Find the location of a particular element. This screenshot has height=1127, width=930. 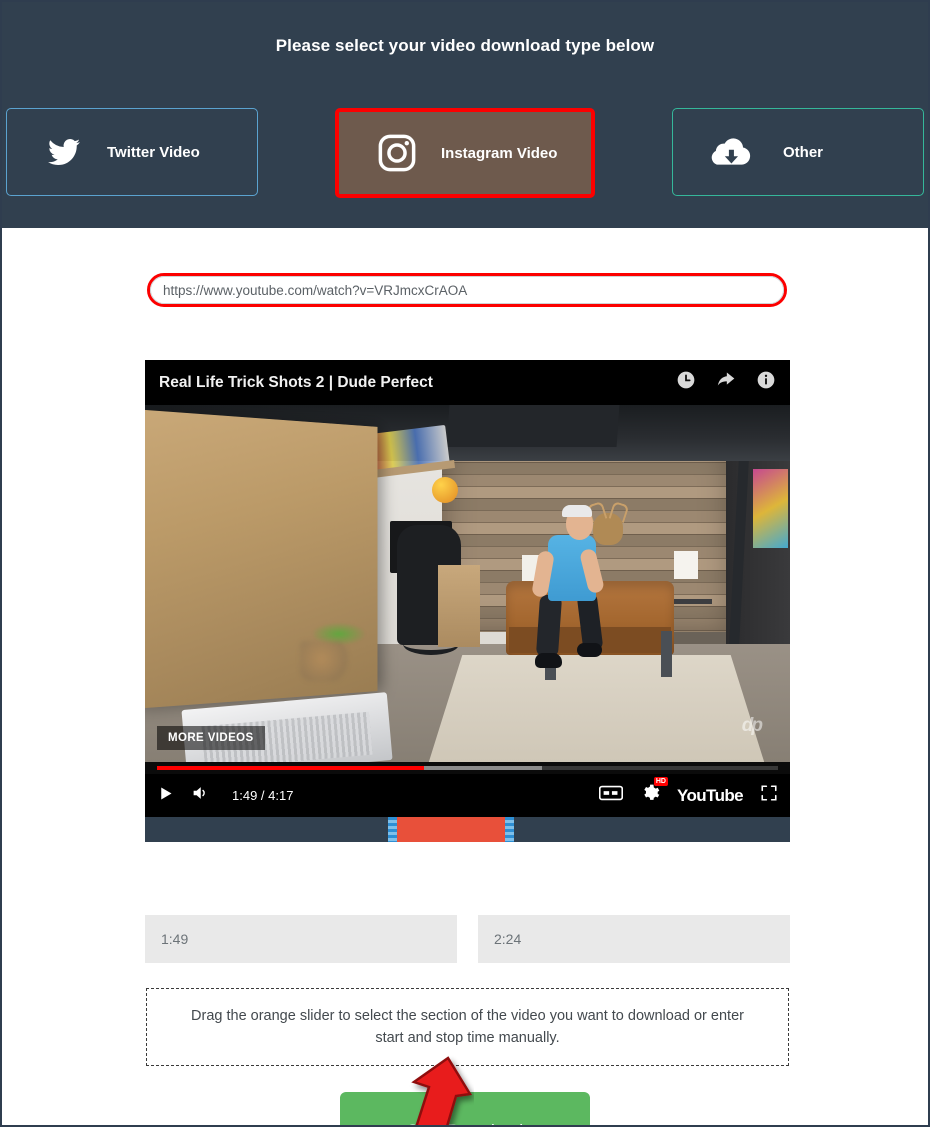

info-icon is located at coordinates (766, 382).